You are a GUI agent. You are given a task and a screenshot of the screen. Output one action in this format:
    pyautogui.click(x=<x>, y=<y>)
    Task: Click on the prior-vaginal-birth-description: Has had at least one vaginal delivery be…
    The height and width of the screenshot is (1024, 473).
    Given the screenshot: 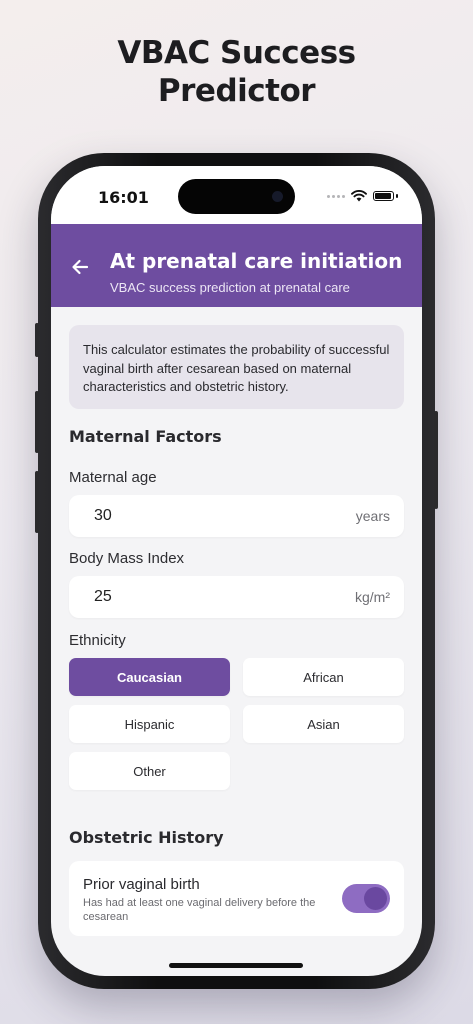 What is the action you would take?
    pyautogui.click(x=199, y=910)
    